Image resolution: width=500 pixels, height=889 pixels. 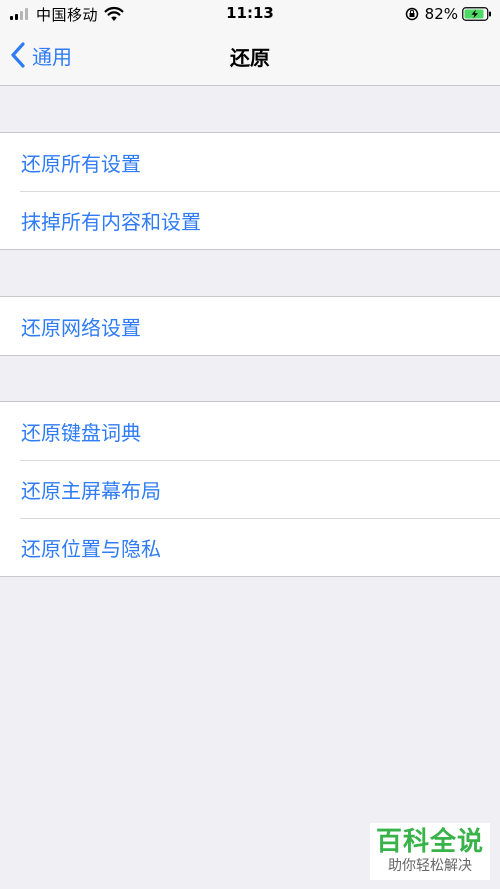 What do you see at coordinates (111, 221) in the screenshot?
I see `cell-label: 抹掉所有内容和设置` at bounding box center [111, 221].